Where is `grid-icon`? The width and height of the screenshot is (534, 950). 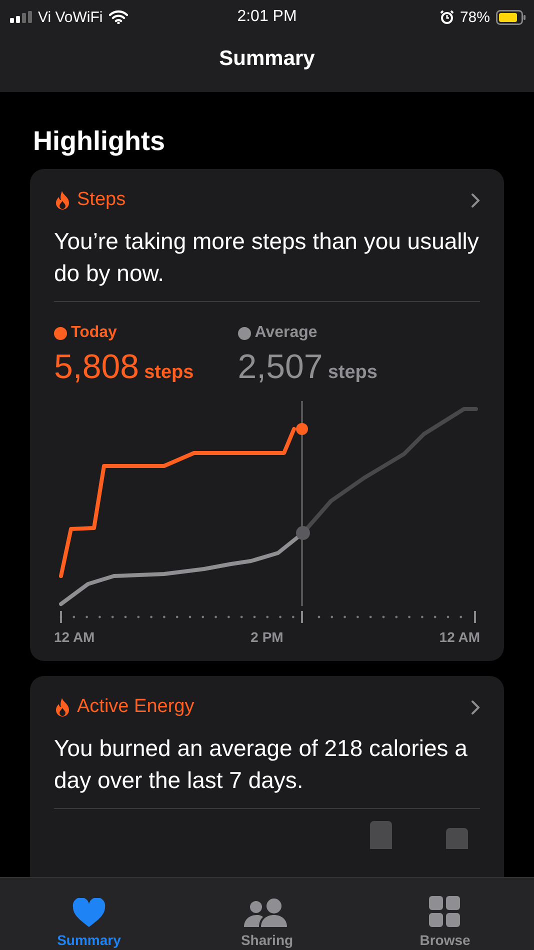
grid-icon is located at coordinates (445, 912).